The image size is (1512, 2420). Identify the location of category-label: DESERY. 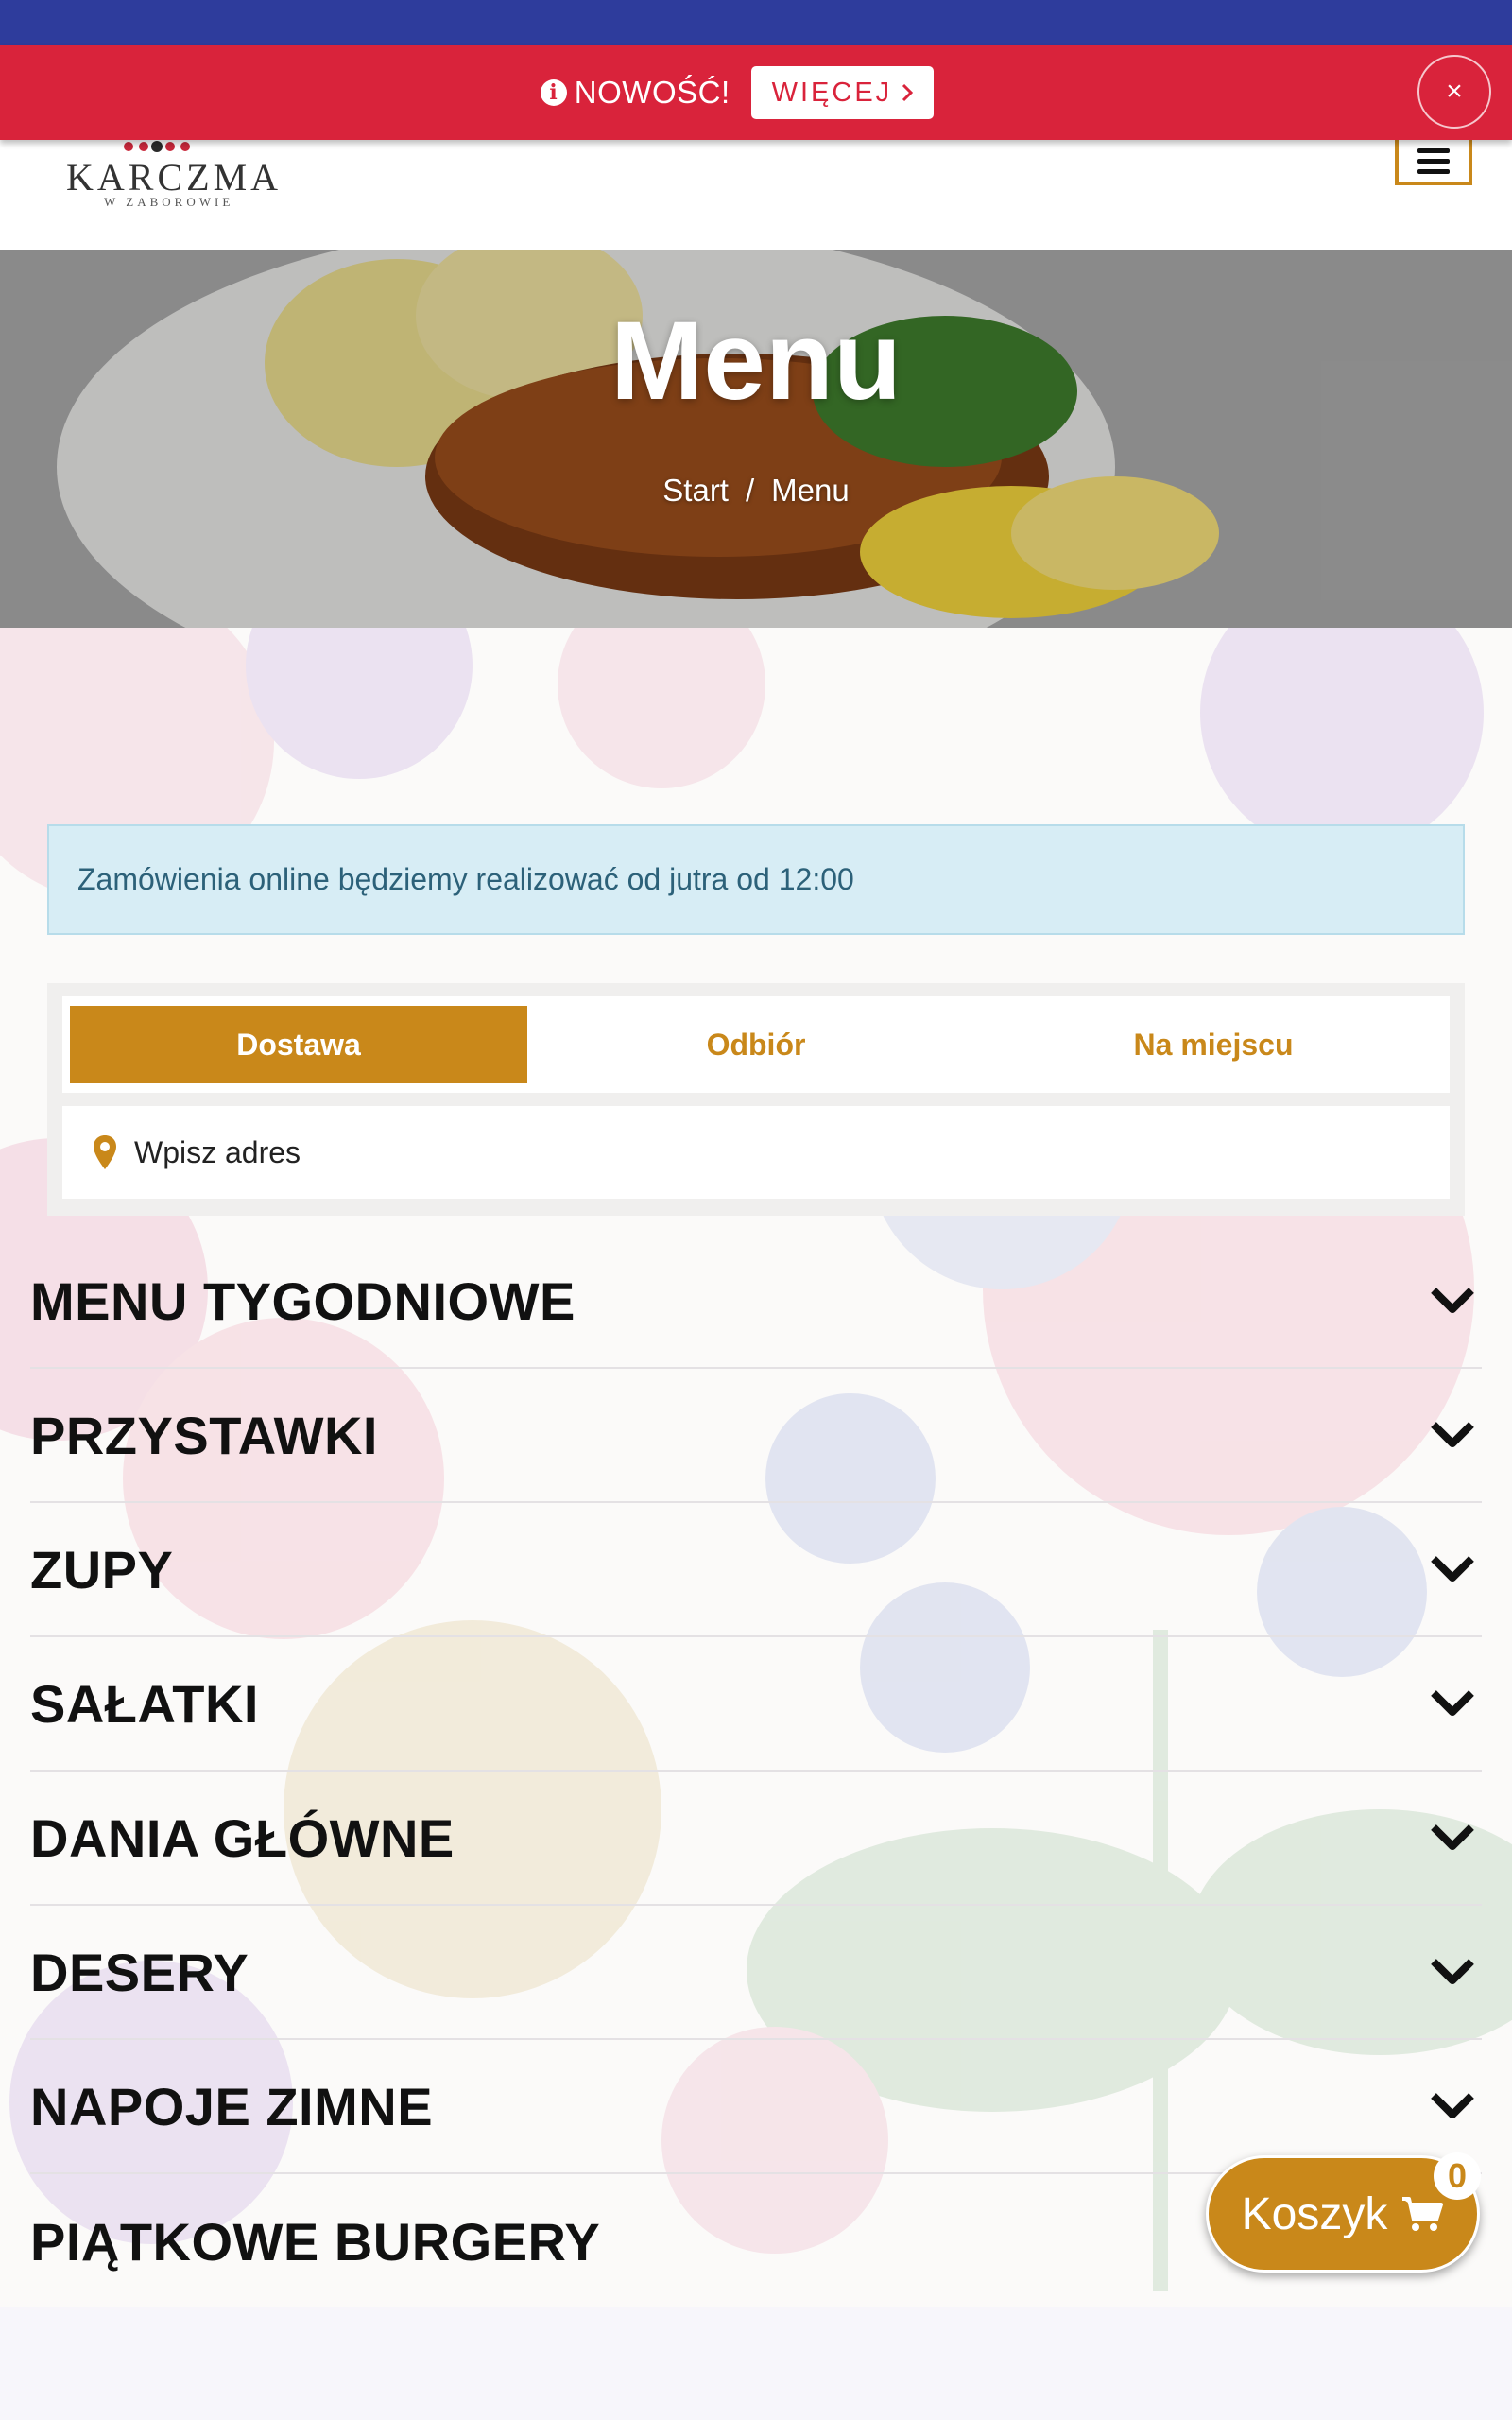
(139, 1972).